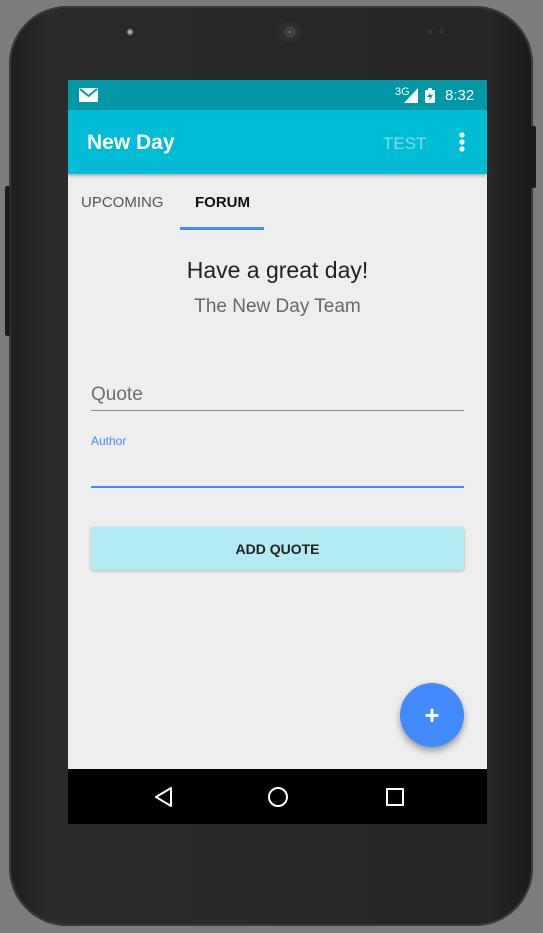  What do you see at coordinates (290, 32) in the screenshot?
I see `earpiece-speaker` at bounding box center [290, 32].